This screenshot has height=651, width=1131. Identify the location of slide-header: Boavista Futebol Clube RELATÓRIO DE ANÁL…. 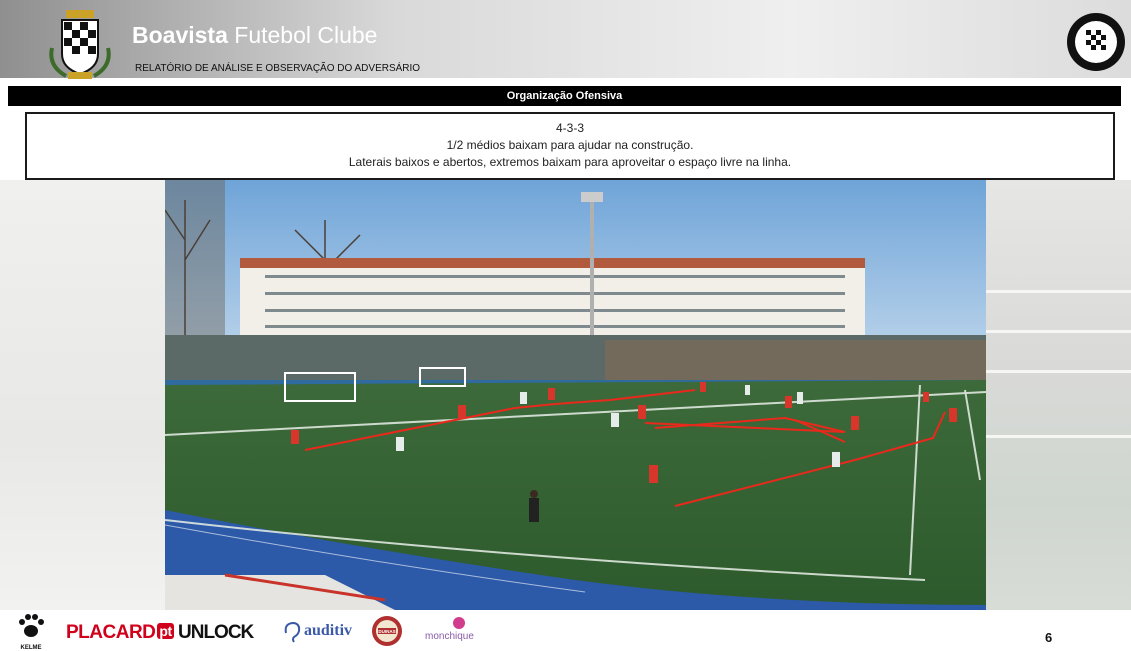
(565, 39).